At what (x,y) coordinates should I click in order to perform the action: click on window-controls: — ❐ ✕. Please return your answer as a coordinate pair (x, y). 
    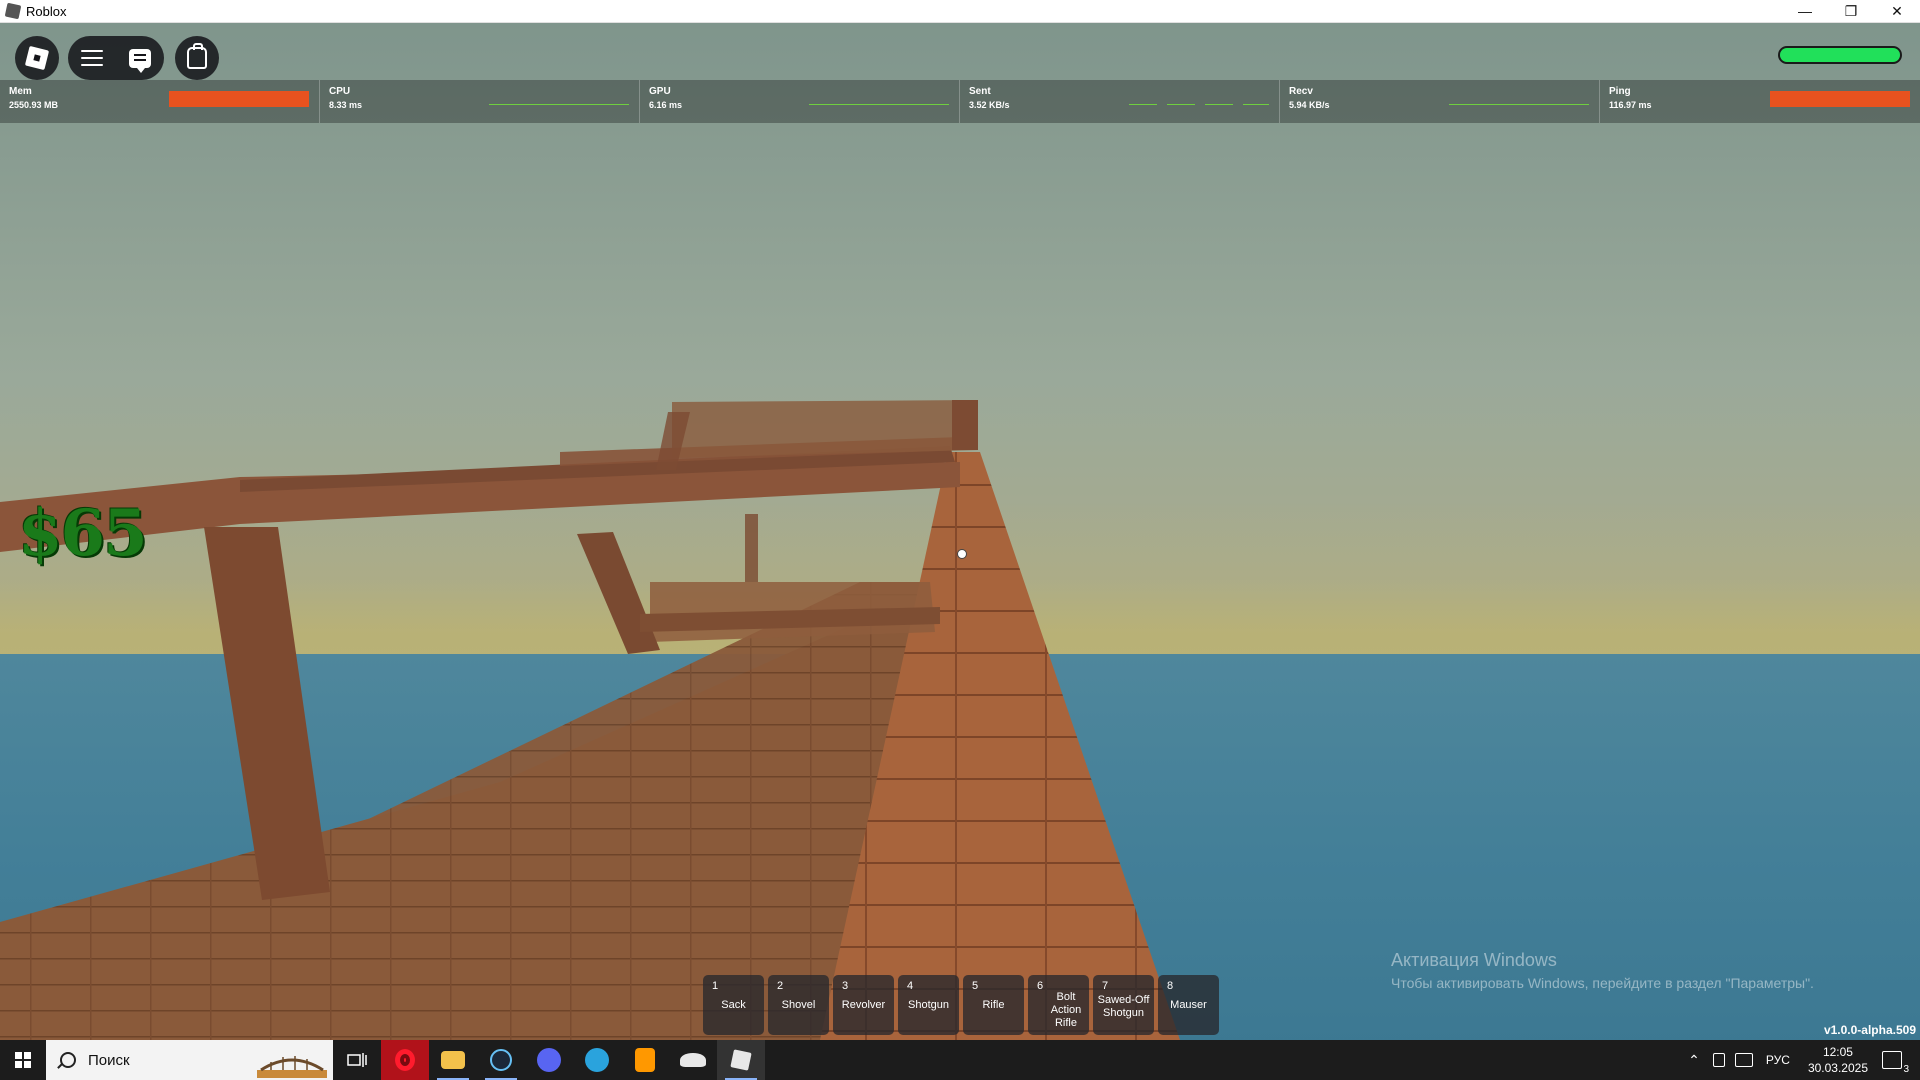
    Looking at the image, I should click on (1851, 11).